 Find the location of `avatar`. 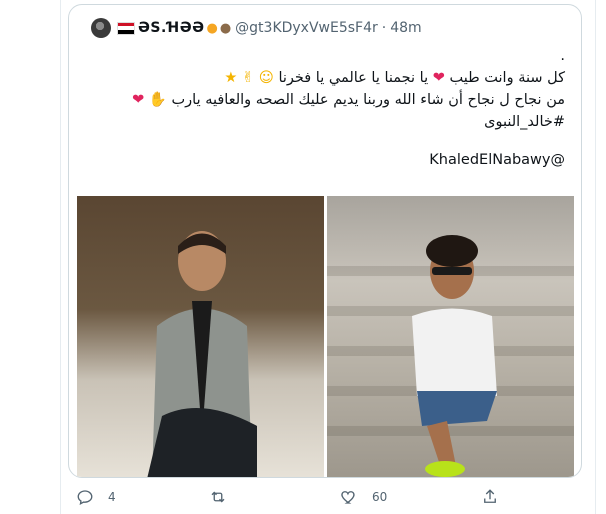

avatar is located at coordinates (101, 28).